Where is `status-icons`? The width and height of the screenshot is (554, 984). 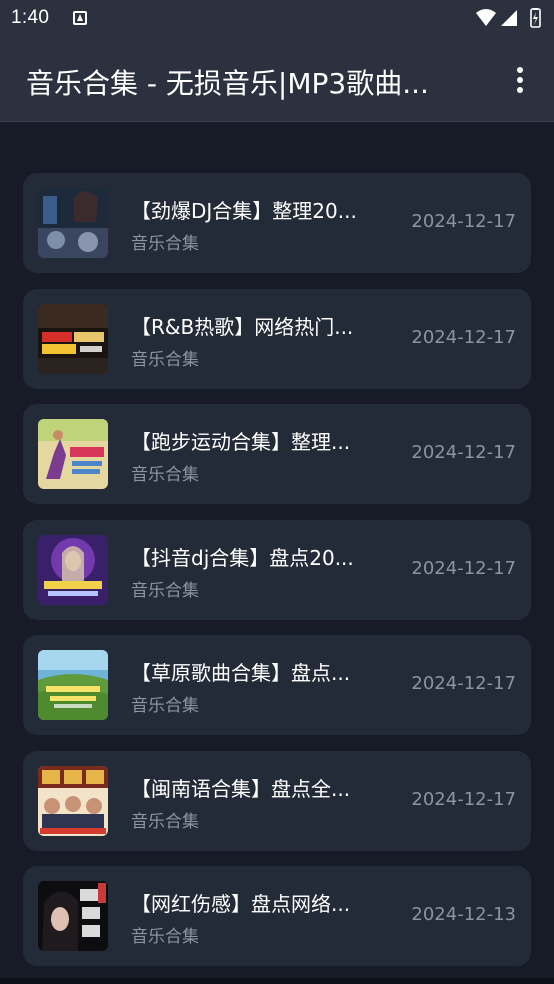 status-icons is located at coordinates (509, 18).